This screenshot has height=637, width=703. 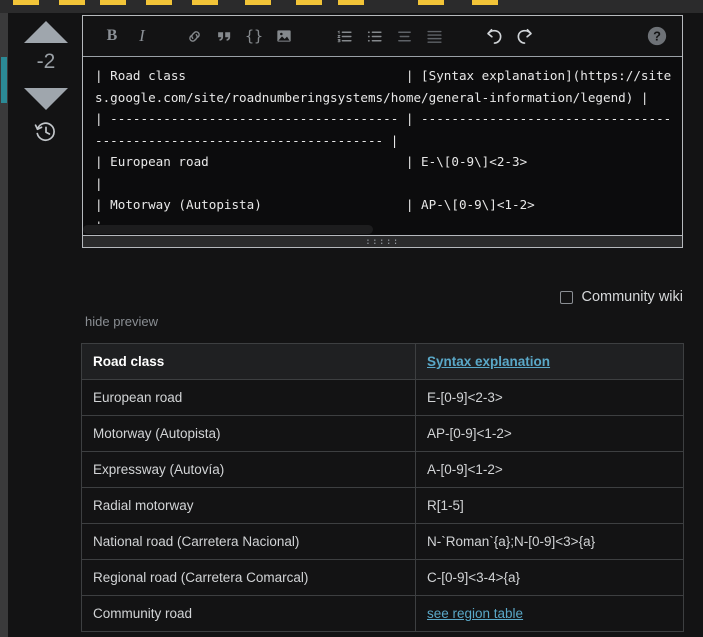 What do you see at coordinates (248, 469) in the screenshot?
I see `cell-road-class: Expressway (Autovía)` at bounding box center [248, 469].